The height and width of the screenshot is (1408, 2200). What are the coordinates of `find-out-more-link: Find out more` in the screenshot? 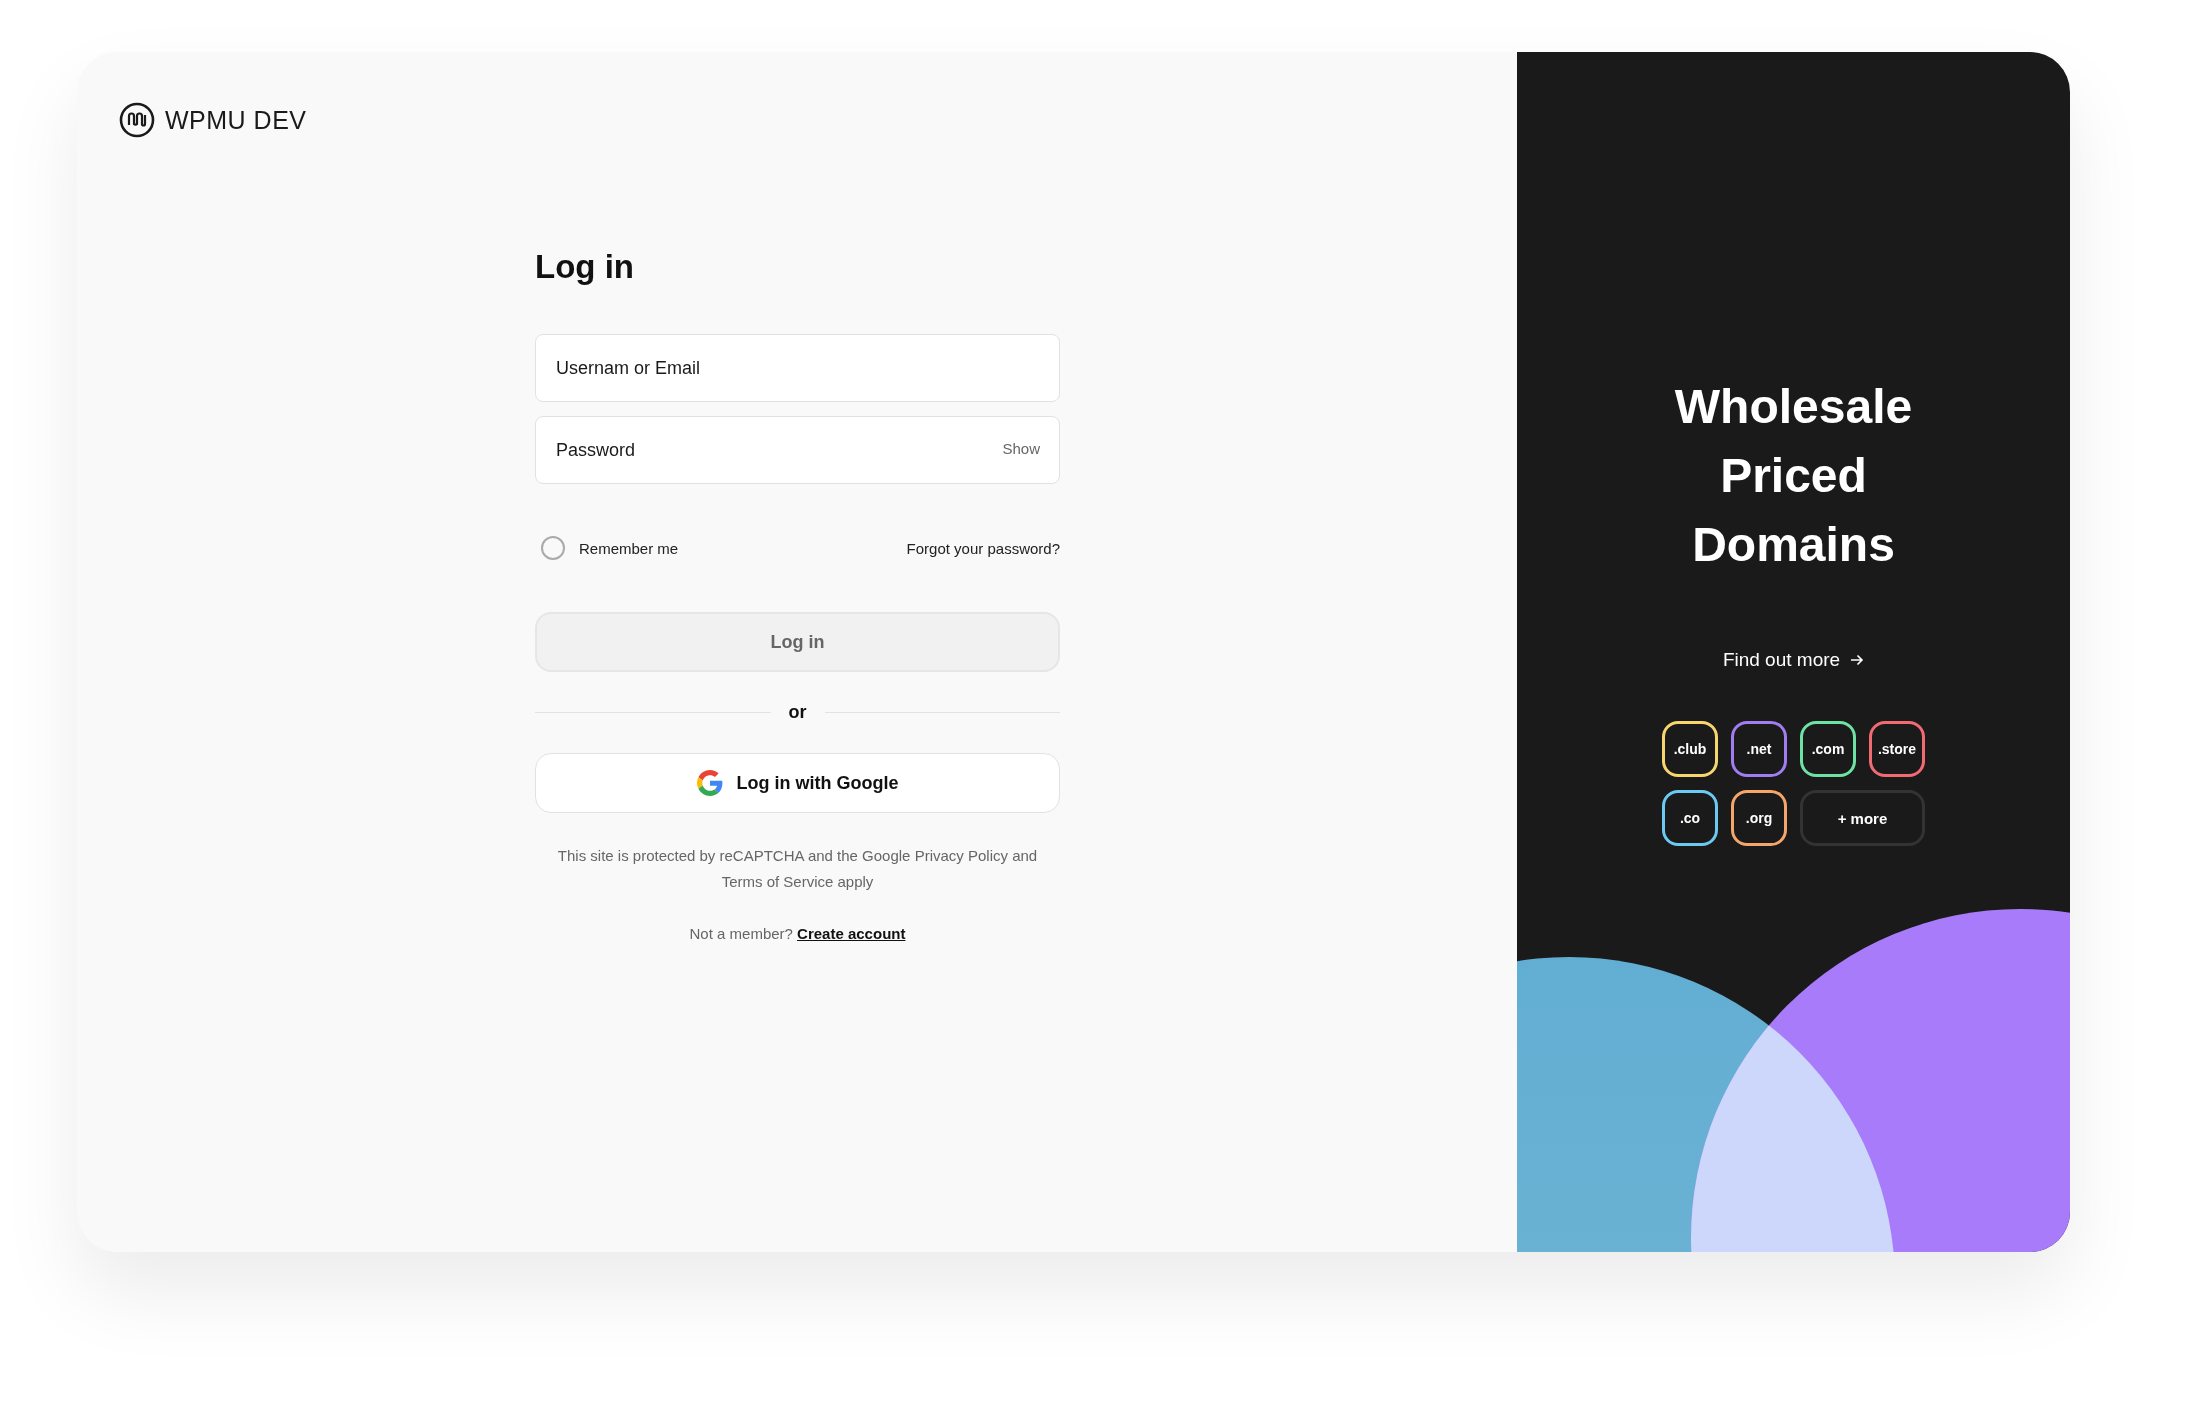 It's located at (1793, 660).